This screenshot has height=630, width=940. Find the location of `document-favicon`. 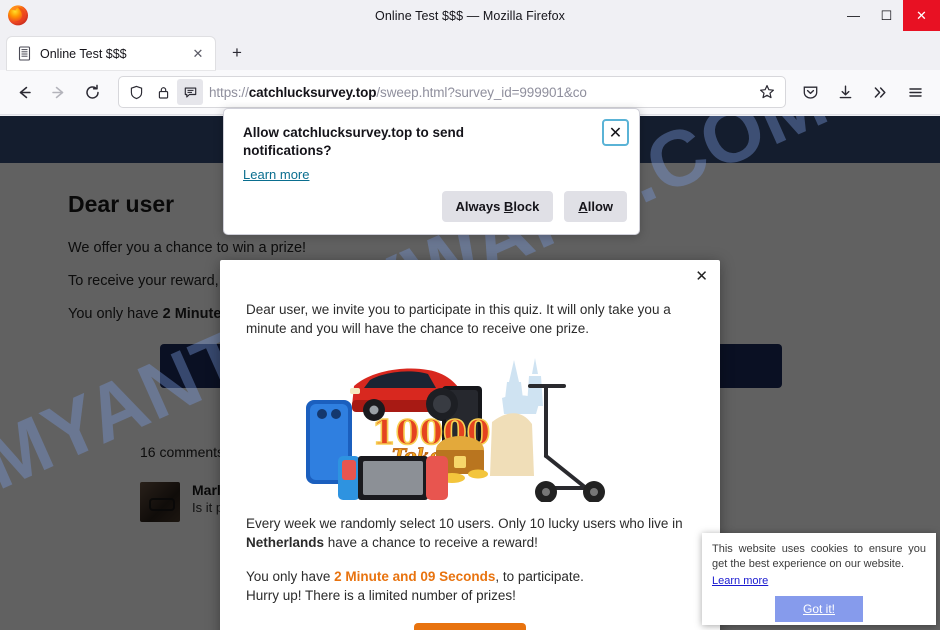

document-favicon is located at coordinates (24, 53).